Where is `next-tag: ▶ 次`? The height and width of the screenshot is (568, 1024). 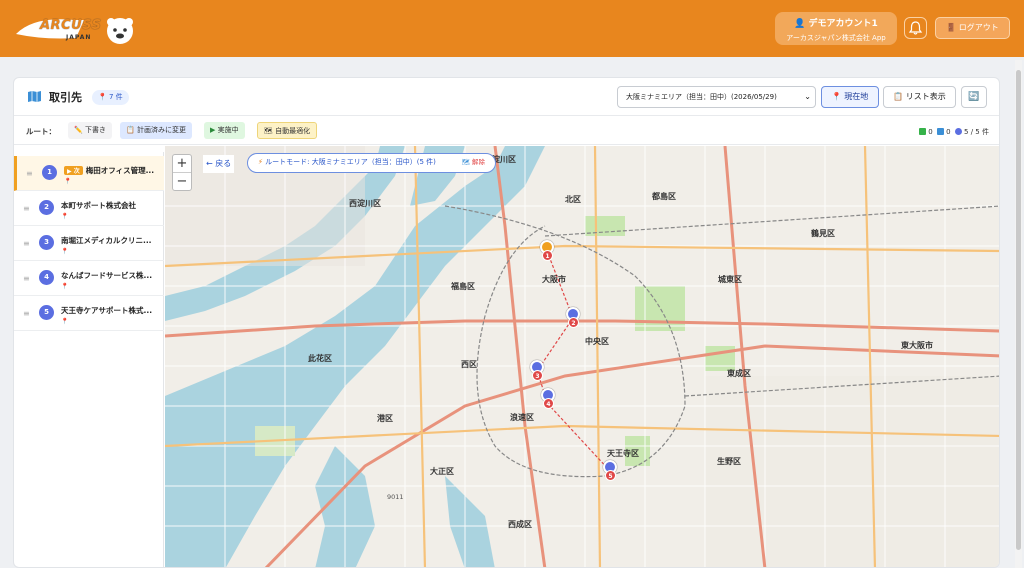 next-tag: ▶ 次 is located at coordinates (73, 170).